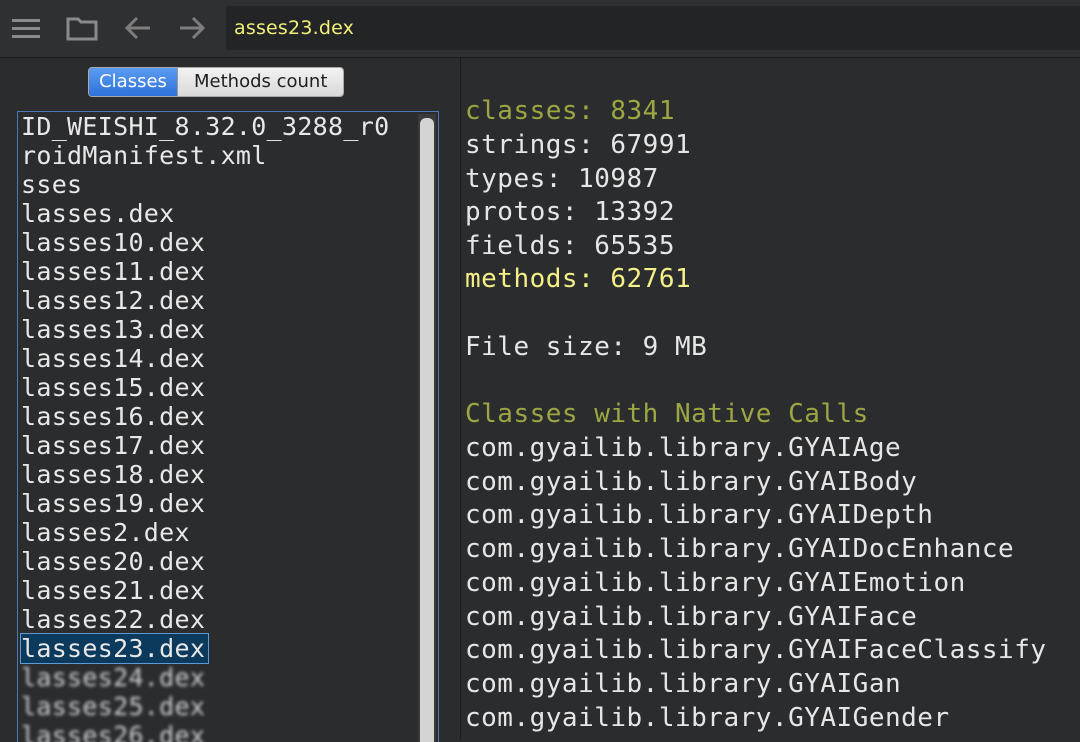 This screenshot has height=742, width=1080. Describe the element at coordinates (228, 706) in the screenshot. I see `file-list-item: lasses25.dex` at that location.